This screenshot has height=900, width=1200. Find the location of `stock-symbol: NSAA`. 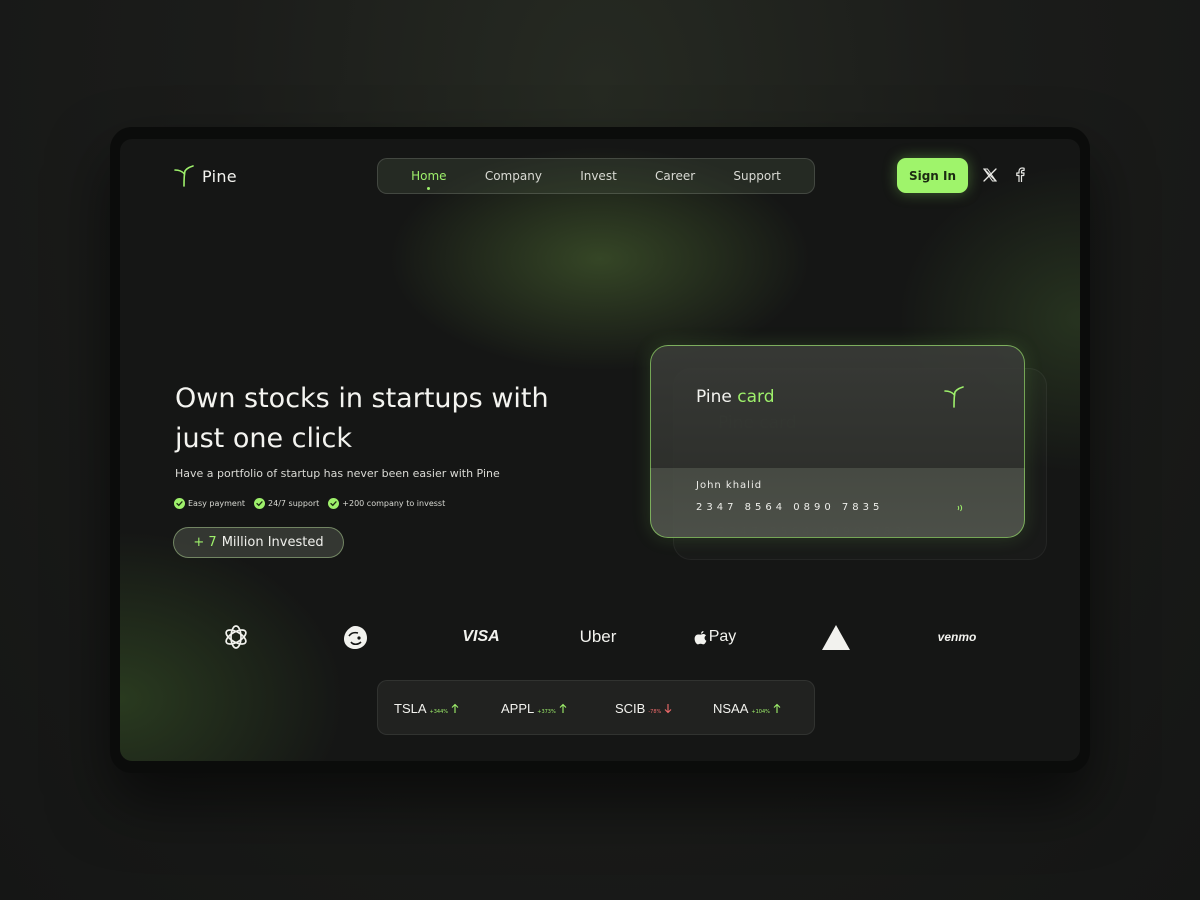

stock-symbol: NSAA is located at coordinates (731, 708).